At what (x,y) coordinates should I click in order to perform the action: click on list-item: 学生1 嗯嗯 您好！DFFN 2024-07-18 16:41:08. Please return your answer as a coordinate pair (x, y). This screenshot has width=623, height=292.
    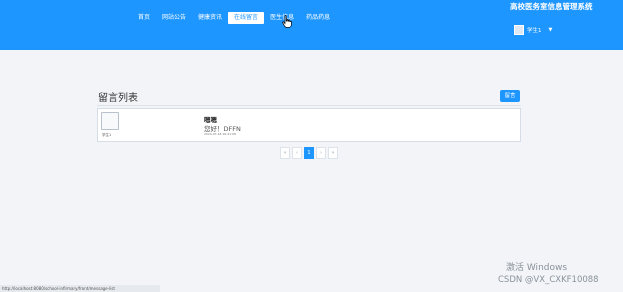
    Looking at the image, I should click on (309, 125).